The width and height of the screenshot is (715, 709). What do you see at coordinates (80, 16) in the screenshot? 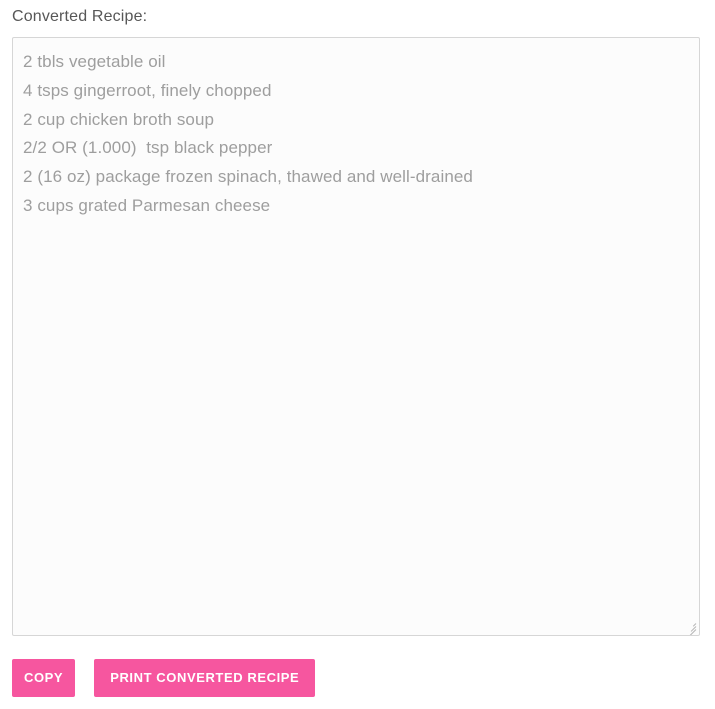
I see `converted-recipe-label: Converted Recipe:` at bounding box center [80, 16].